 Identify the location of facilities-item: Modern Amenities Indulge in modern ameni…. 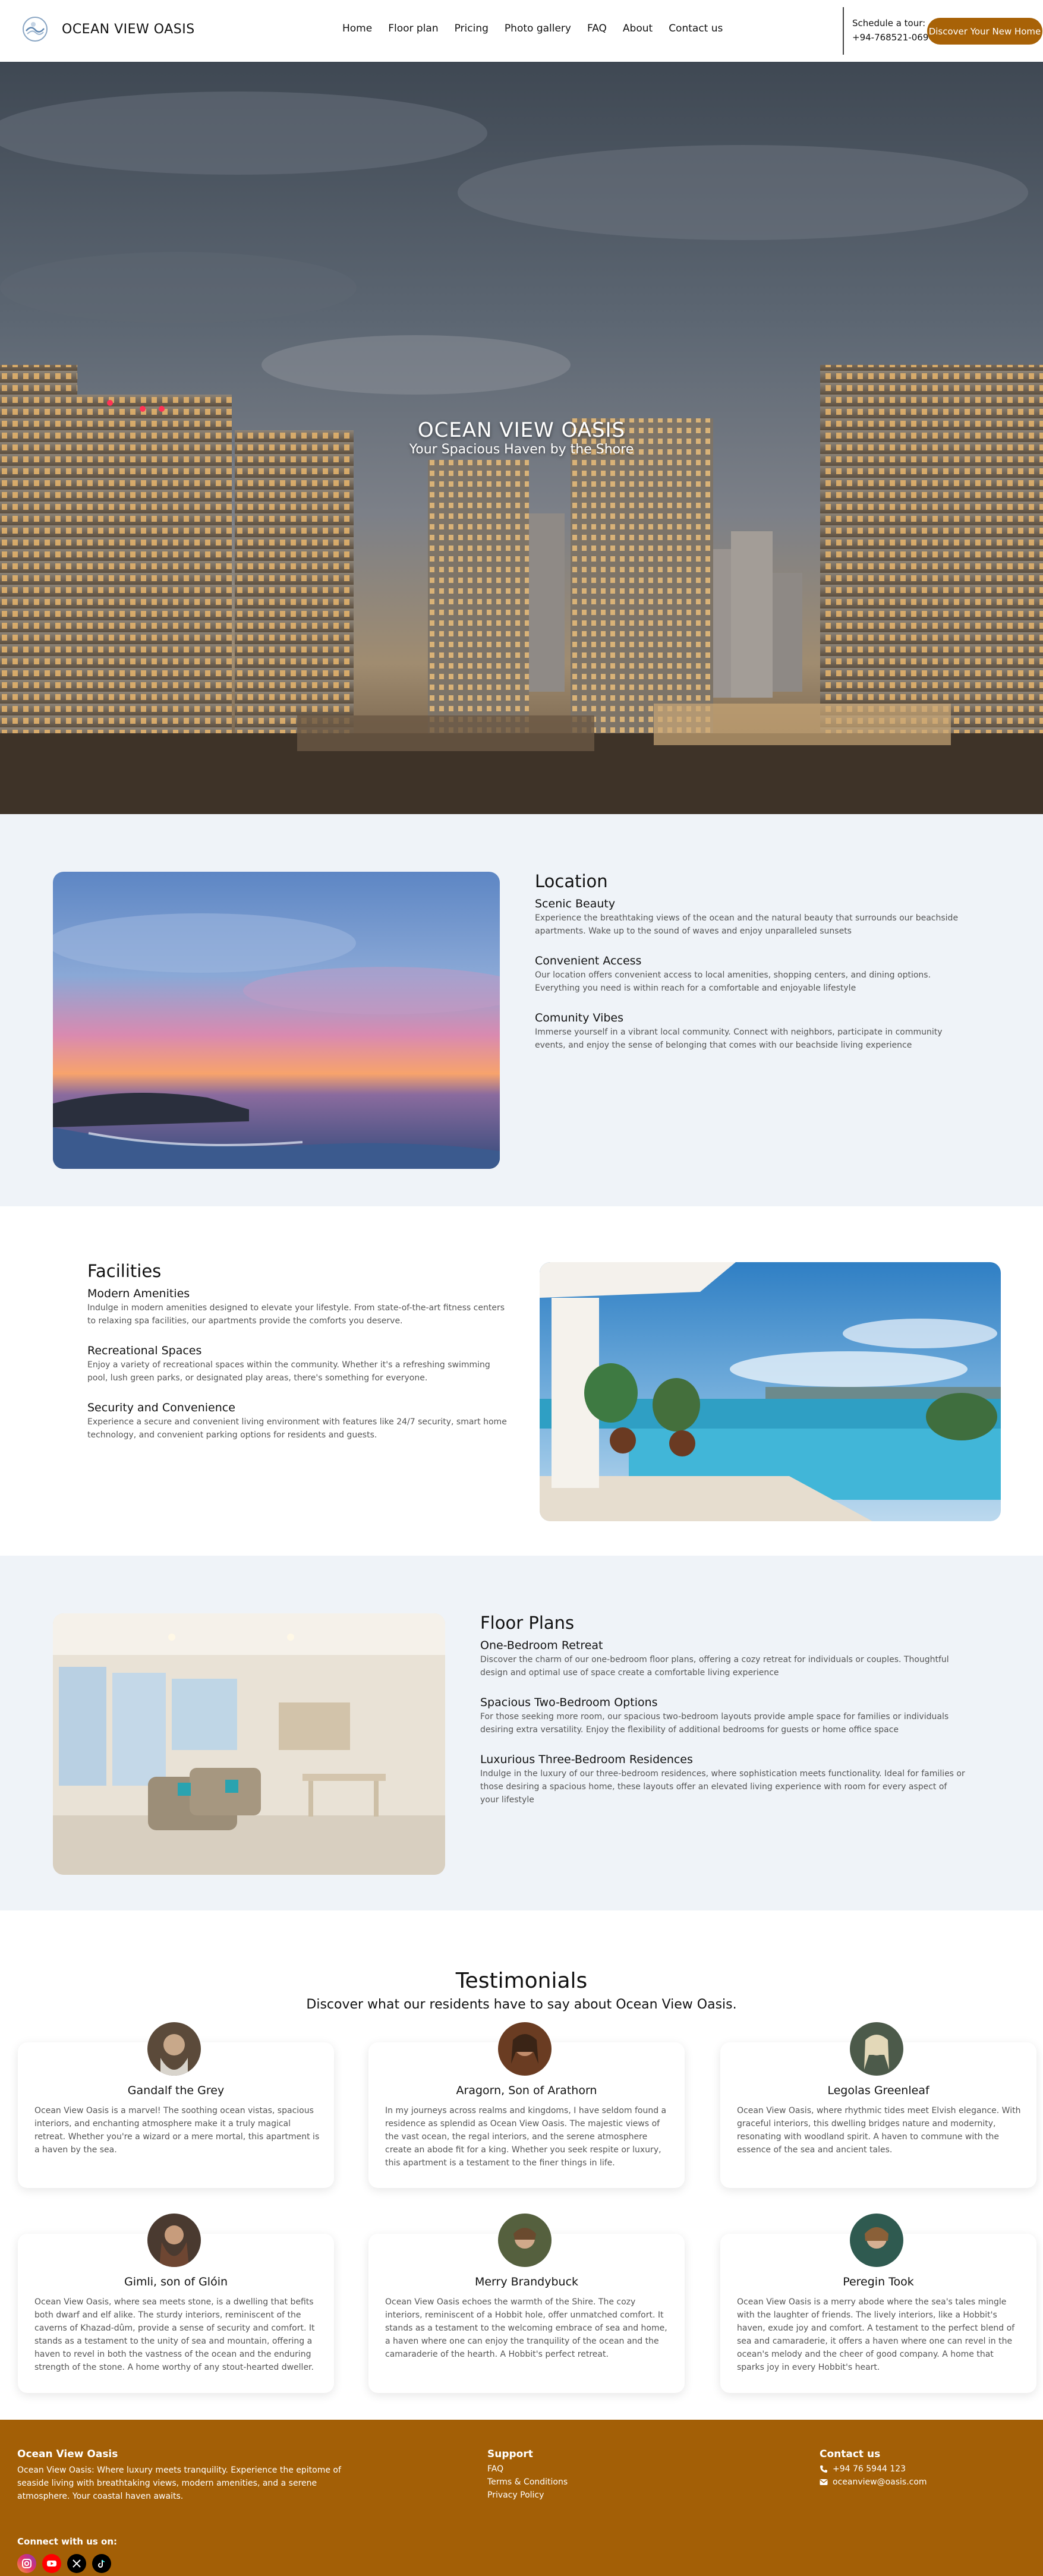
(298, 1308).